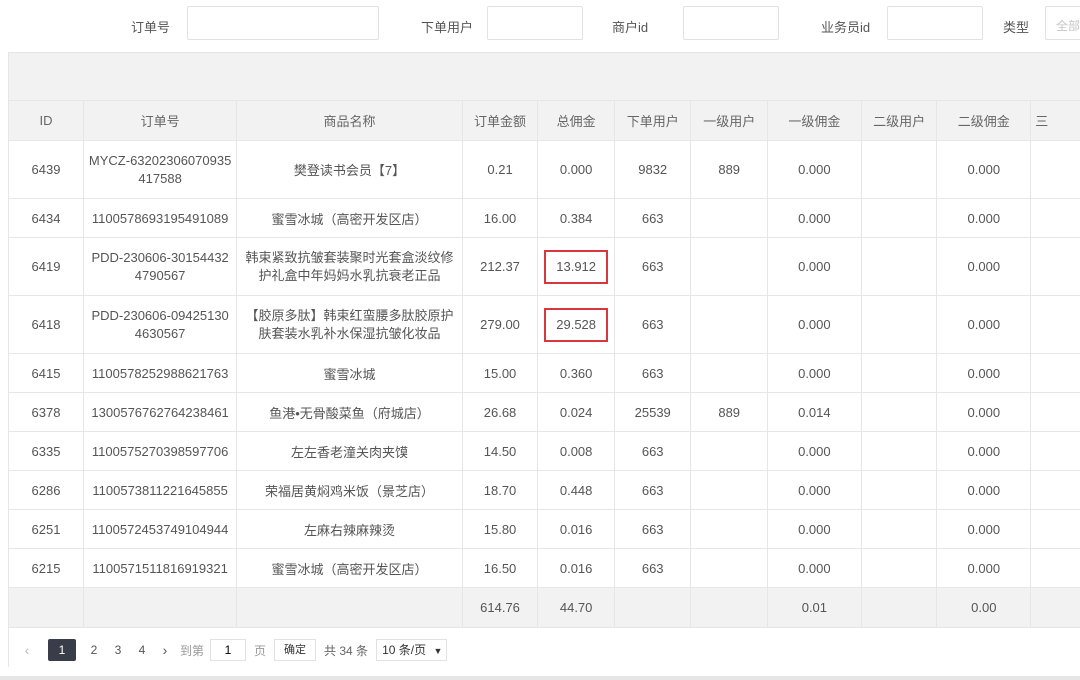 The image size is (1080, 680). I want to click on total-l2-commission: 0.00, so click(984, 607).